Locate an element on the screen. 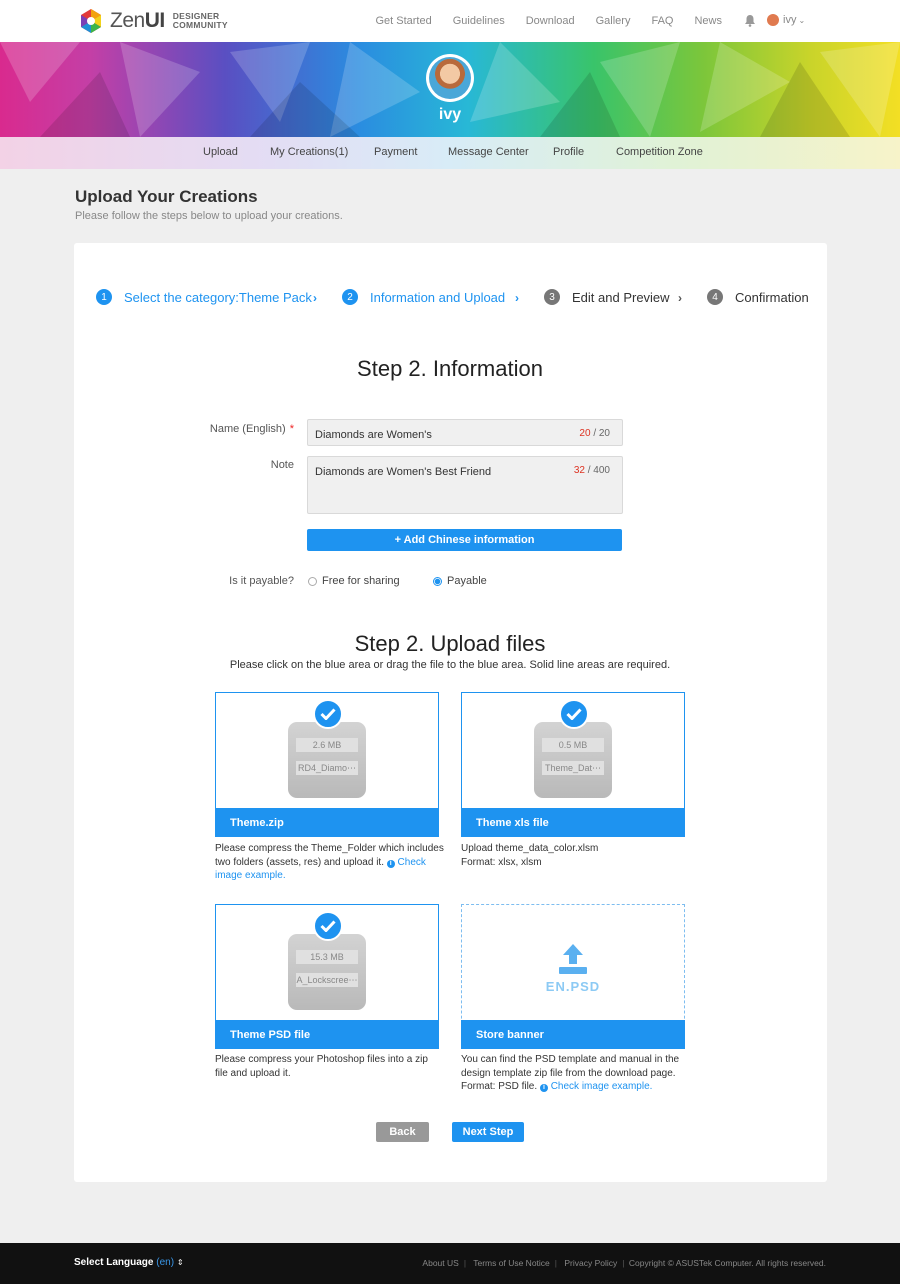  file-size: 15.3 MB is located at coordinates (327, 957).